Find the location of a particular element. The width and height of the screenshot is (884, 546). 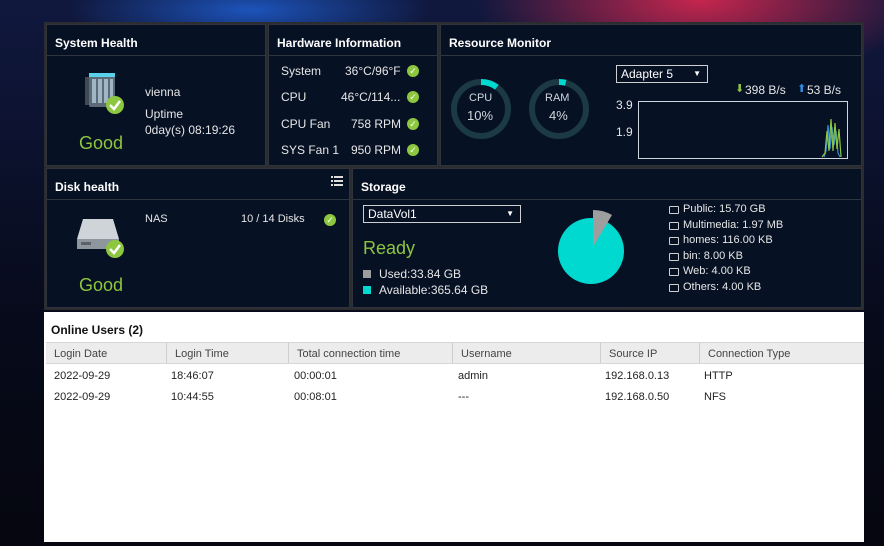

disk-device-name: NAS is located at coordinates (156, 219).